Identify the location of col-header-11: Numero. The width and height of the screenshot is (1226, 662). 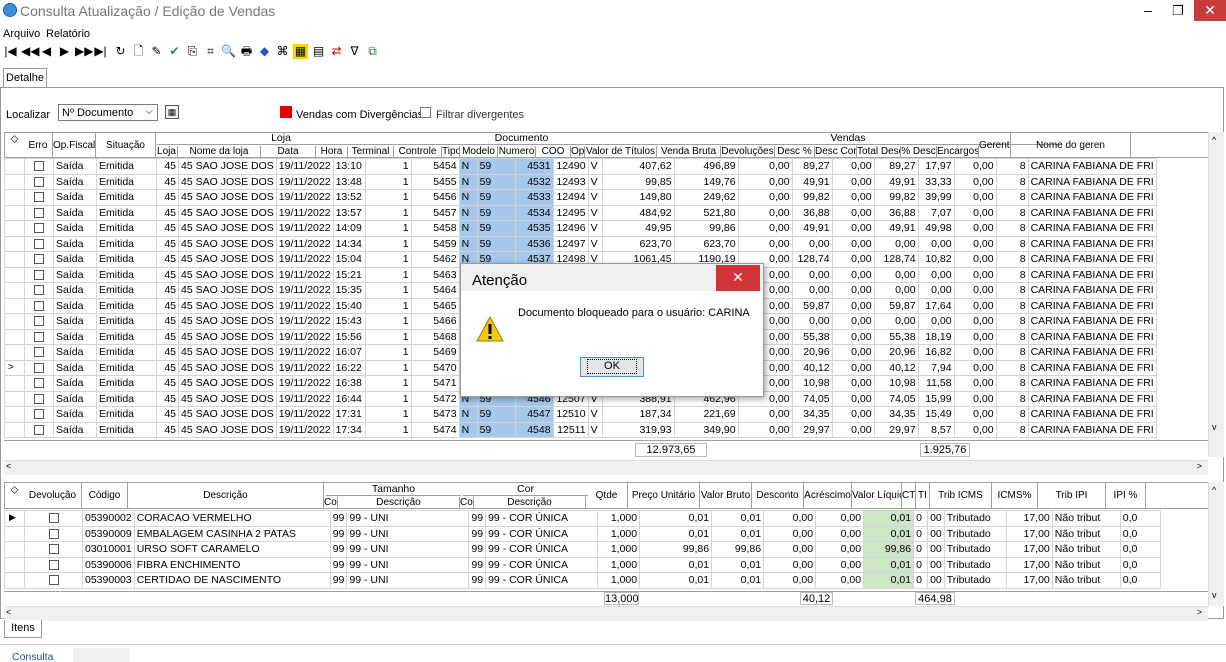
(517, 152).